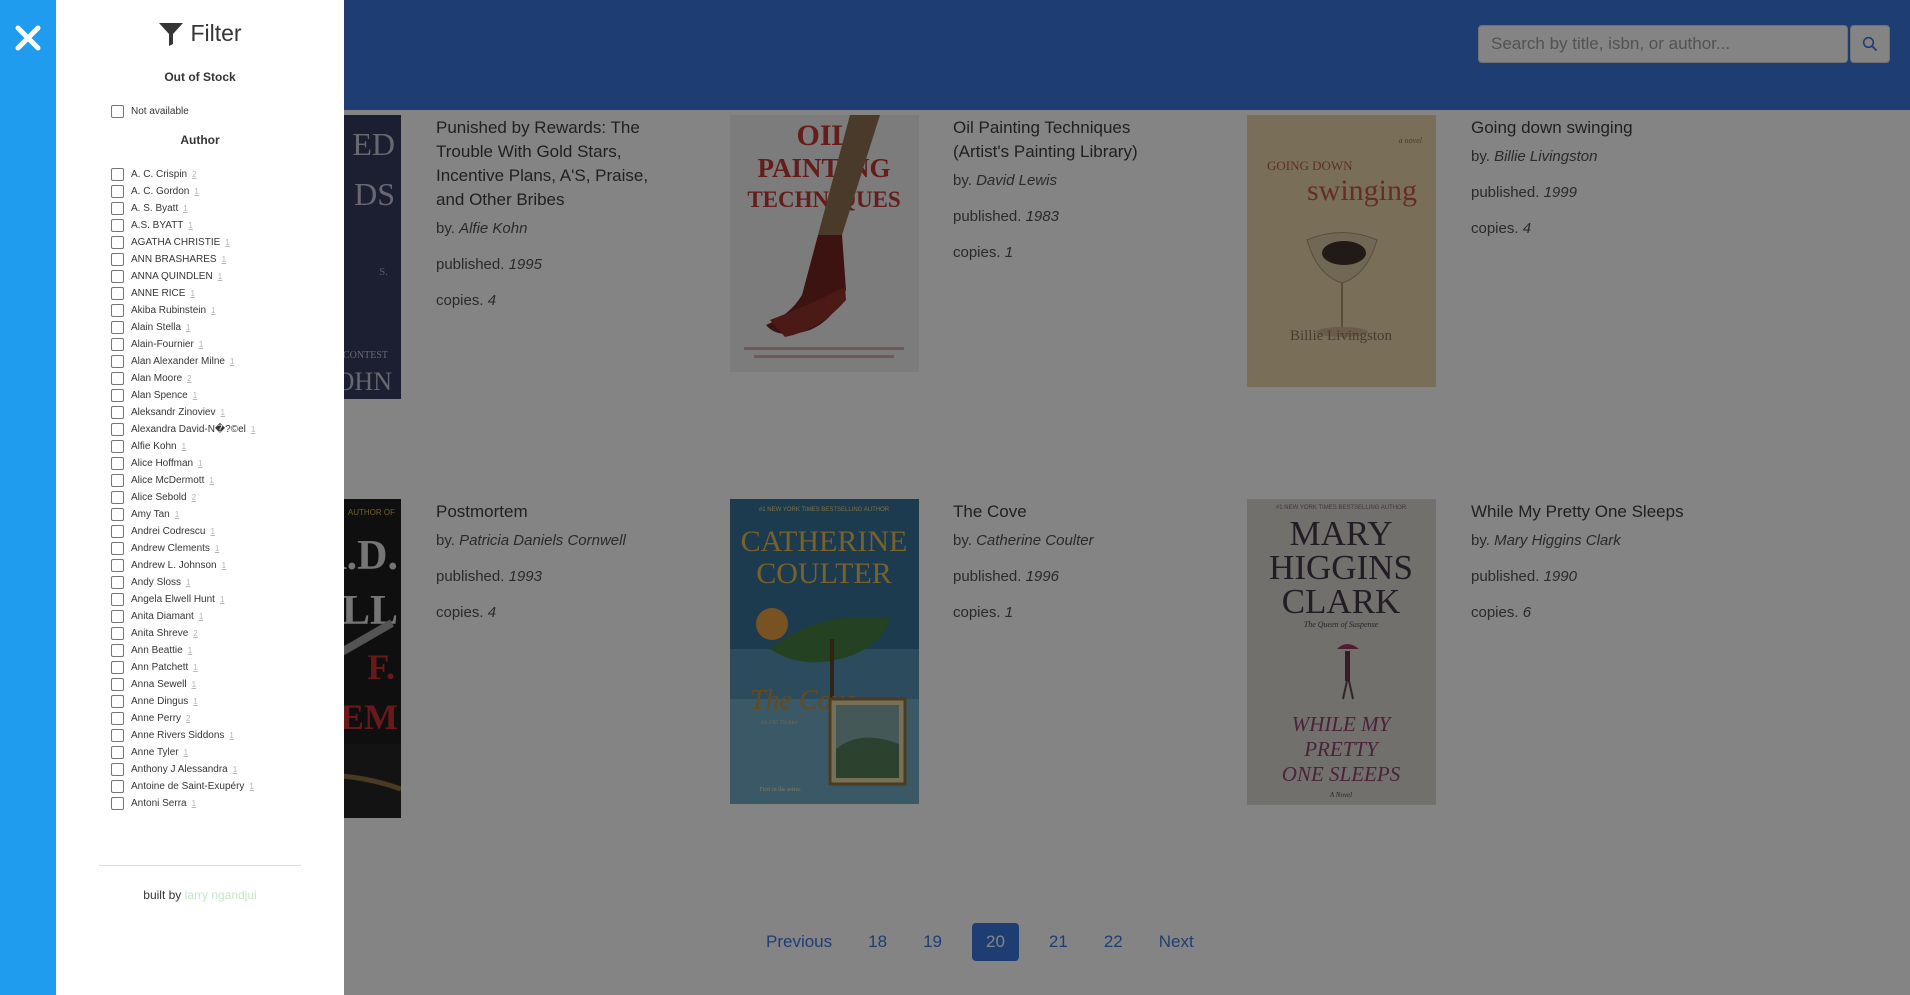 The image size is (1910, 995). Describe the element at coordinates (200, 565) in the screenshot. I see `author-filter-item: Andrew L. Johnson 1` at that location.